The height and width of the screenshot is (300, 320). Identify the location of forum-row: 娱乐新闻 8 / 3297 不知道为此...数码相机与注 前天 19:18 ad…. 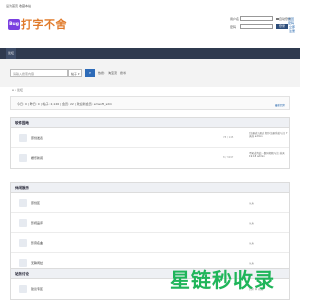
(150, 158).